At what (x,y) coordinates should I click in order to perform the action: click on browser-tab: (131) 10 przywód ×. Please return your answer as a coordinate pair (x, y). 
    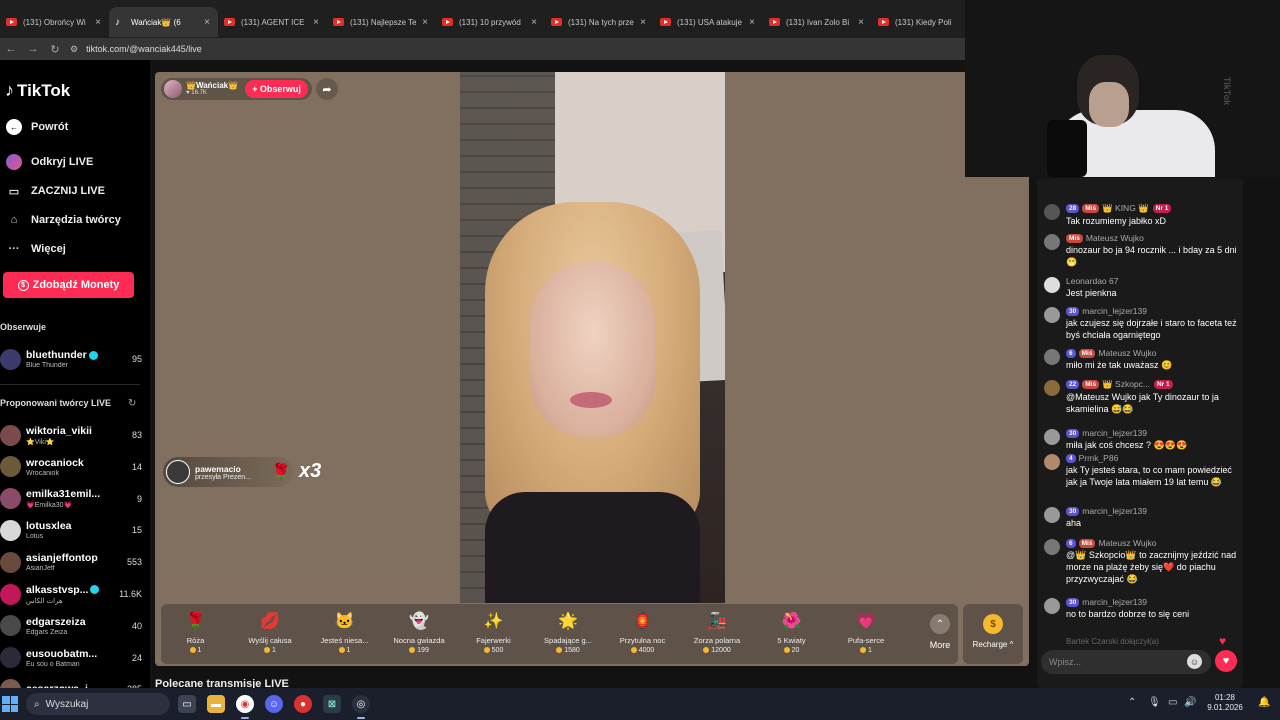
    Looking at the image, I should click on (490, 22).